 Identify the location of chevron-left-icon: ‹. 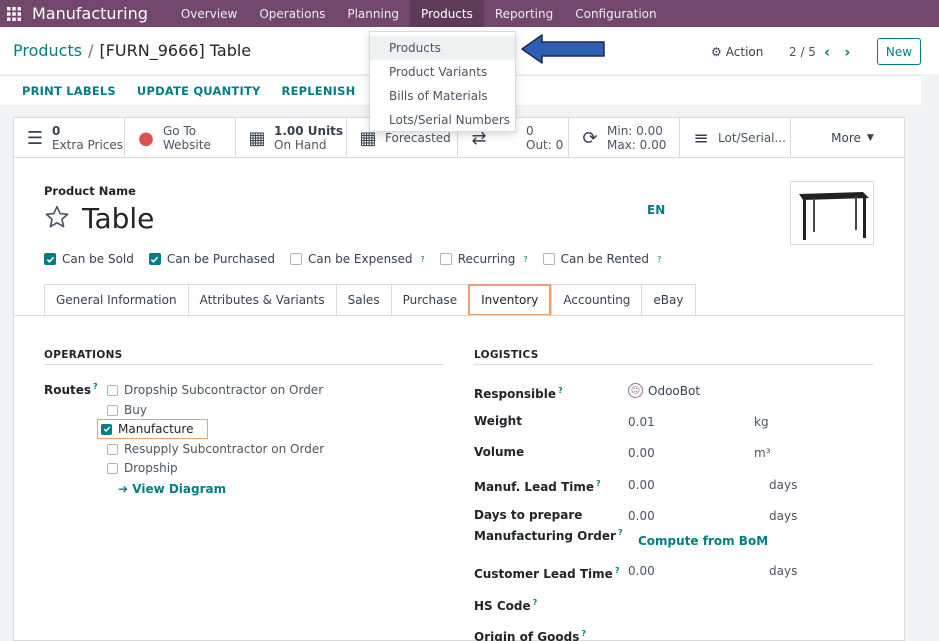
(827, 52).